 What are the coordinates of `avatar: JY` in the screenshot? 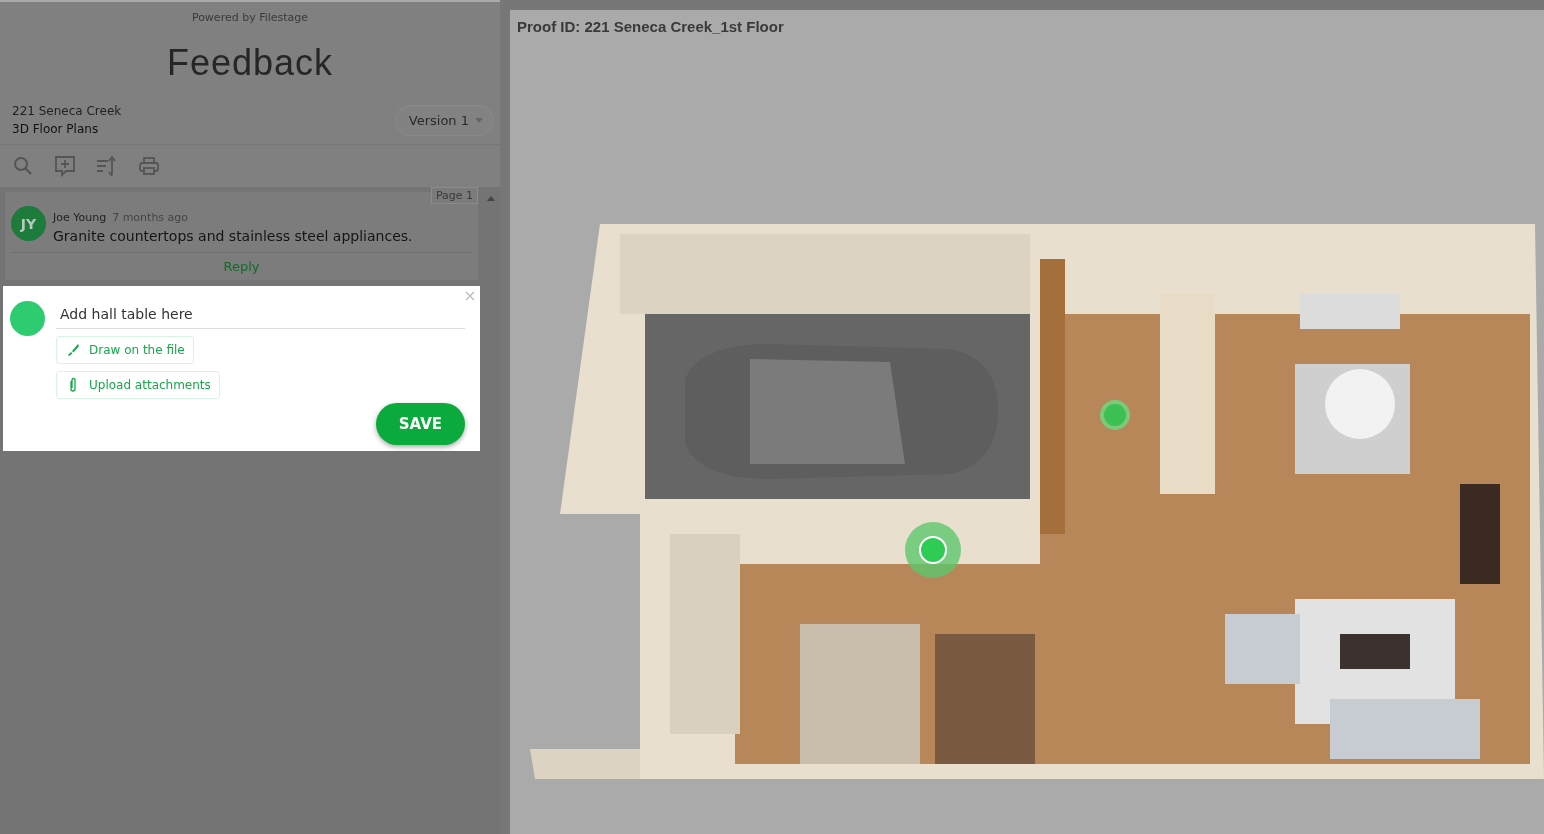 It's located at (28, 223).